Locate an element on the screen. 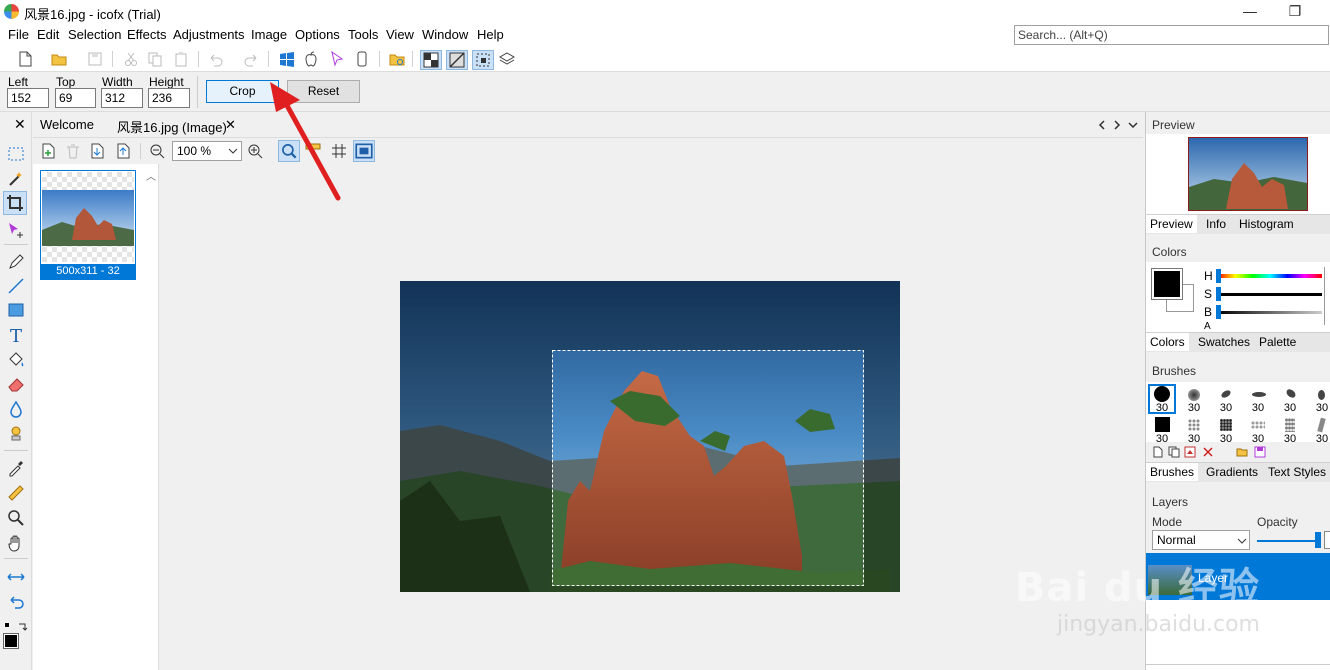  zoom-icon is located at coordinates (16, 518).